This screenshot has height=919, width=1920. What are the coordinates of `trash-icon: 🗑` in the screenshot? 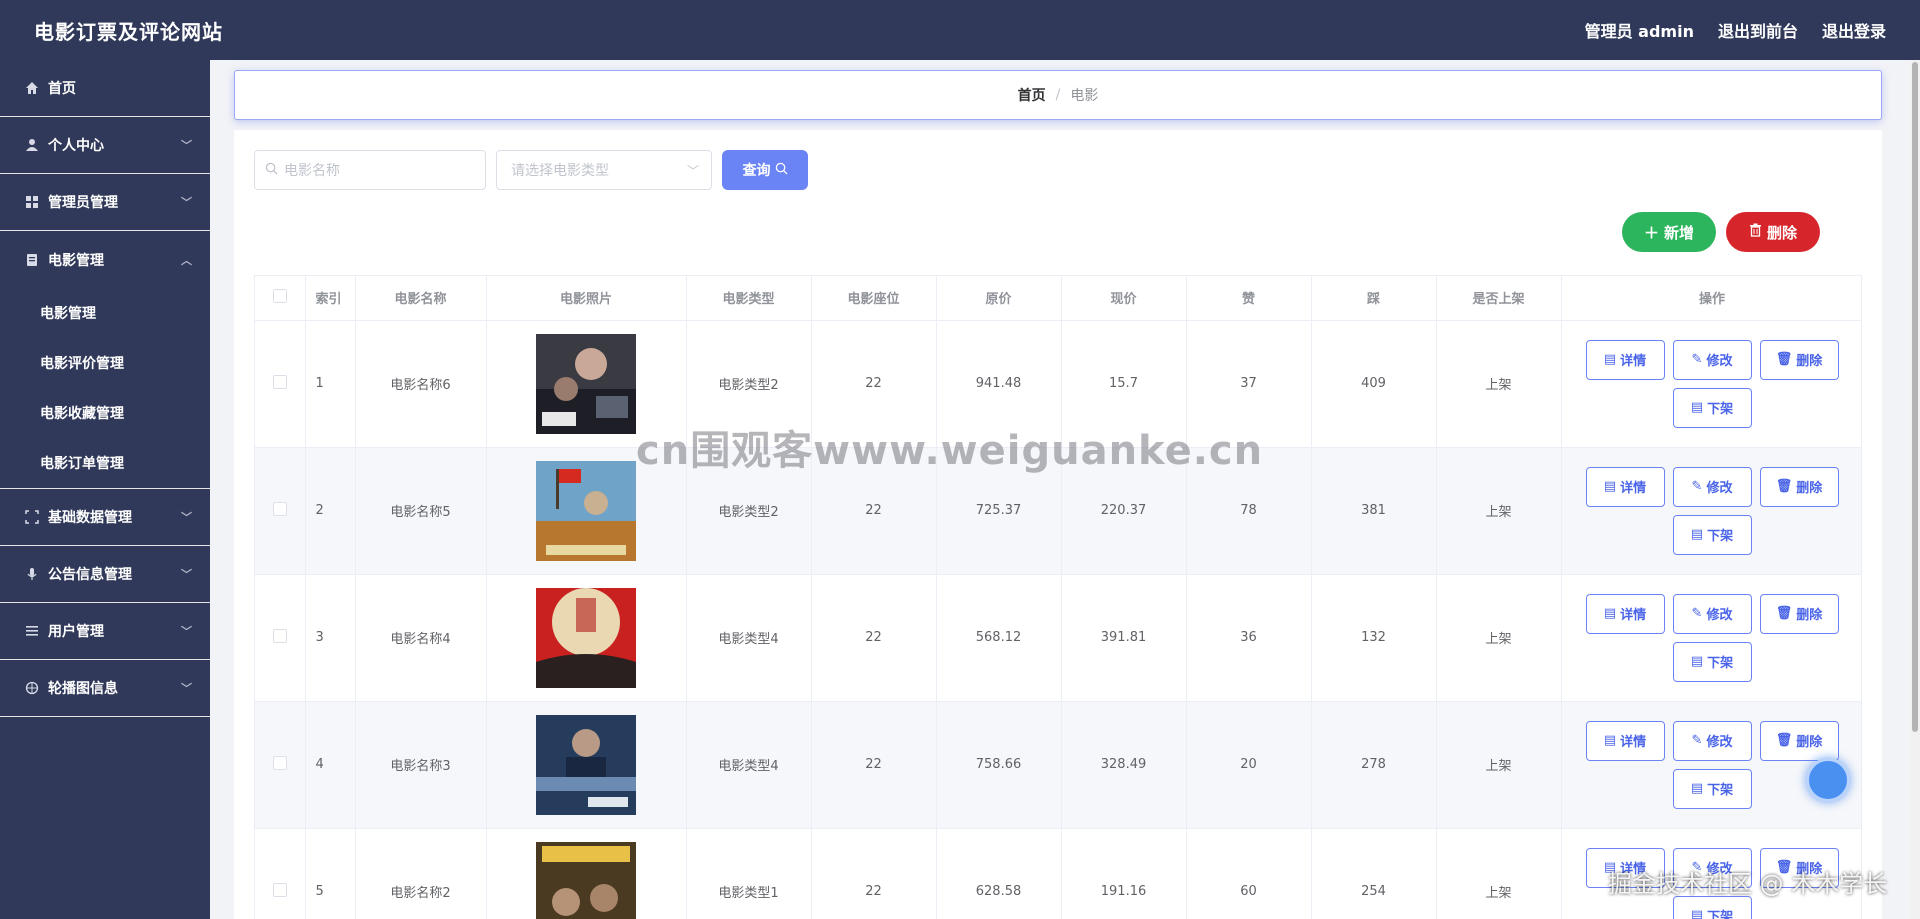 It's located at (1784, 486).